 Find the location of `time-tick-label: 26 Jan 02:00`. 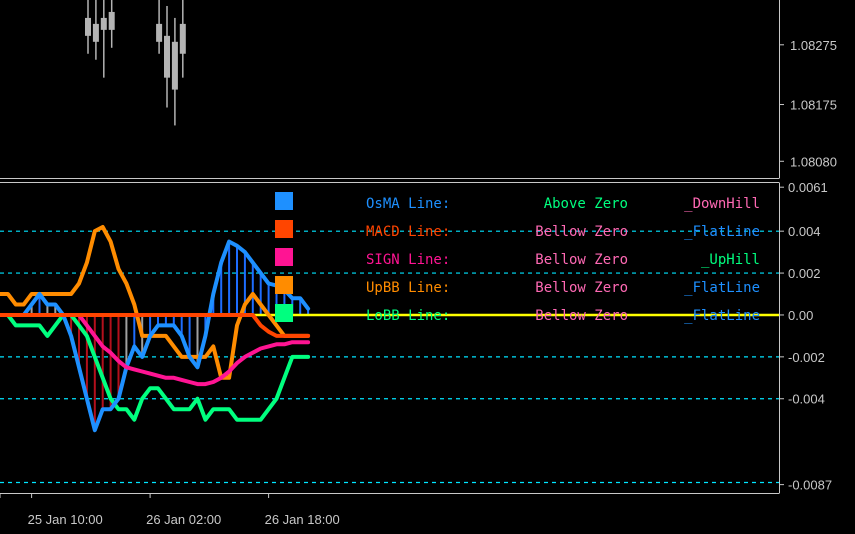

time-tick-label: 26 Jan 02:00 is located at coordinates (183, 519).